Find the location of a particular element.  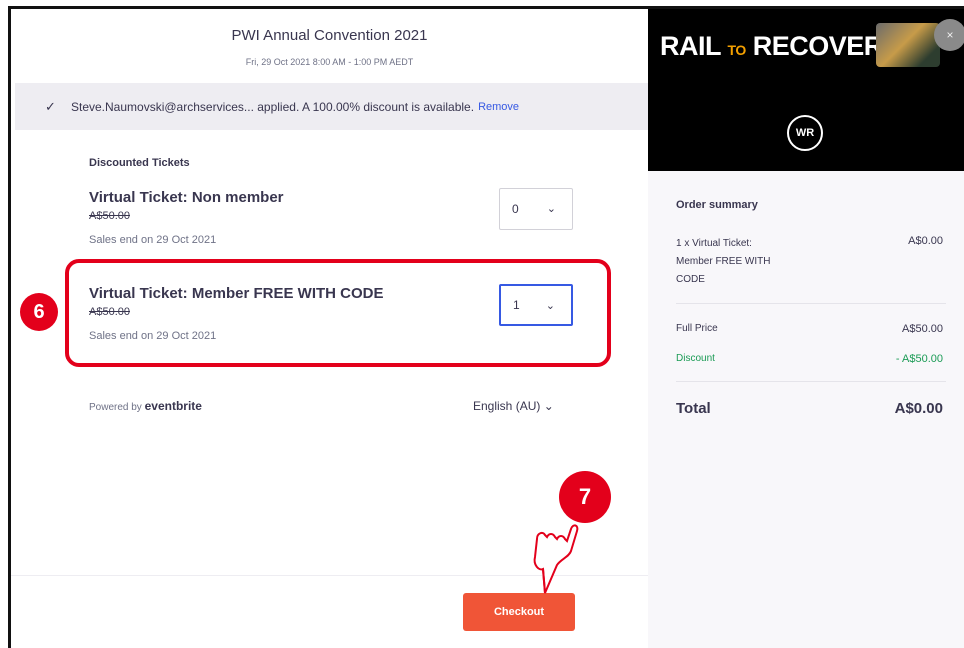

step-badge-6: 6 is located at coordinates (39, 312).